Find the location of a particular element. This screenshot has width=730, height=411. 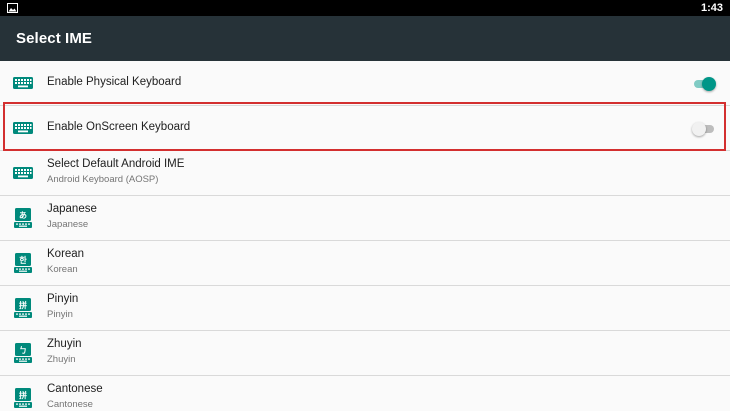

svg-text: ㄅ is located at coordinates (23, 350).